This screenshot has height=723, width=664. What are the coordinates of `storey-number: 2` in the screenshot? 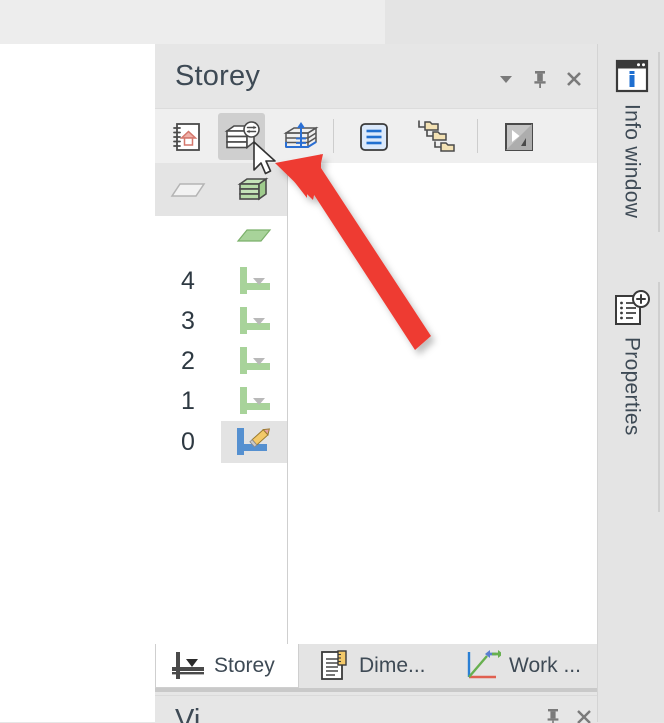 It's located at (188, 361).